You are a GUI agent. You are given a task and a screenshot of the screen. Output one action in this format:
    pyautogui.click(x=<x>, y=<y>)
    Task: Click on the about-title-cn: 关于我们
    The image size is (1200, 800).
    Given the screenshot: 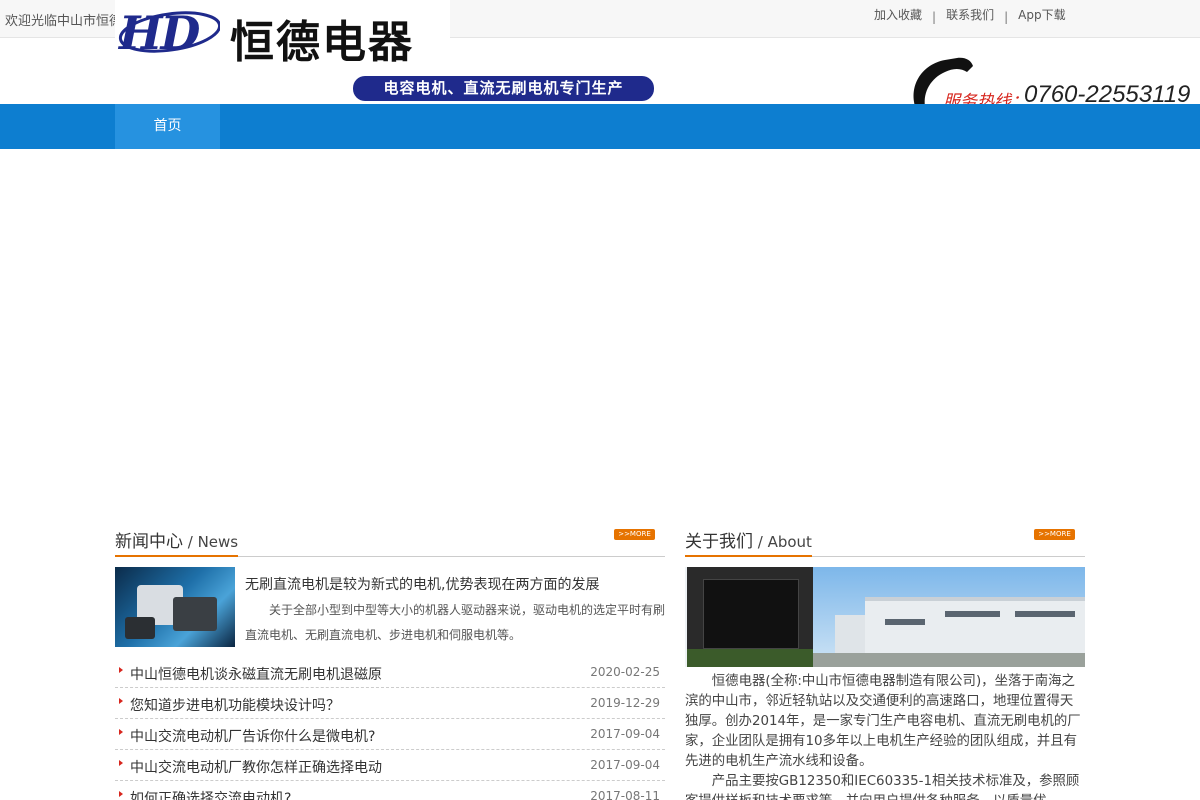 What is the action you would take?
    pyautogui.click(x=719, y=542)
    